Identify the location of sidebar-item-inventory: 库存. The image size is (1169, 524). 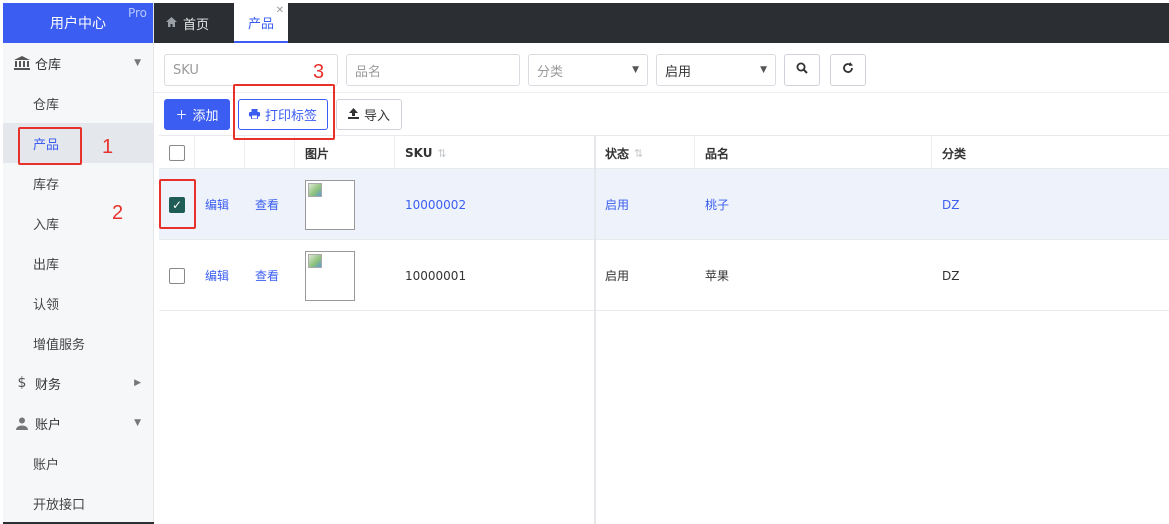
(78, 183).